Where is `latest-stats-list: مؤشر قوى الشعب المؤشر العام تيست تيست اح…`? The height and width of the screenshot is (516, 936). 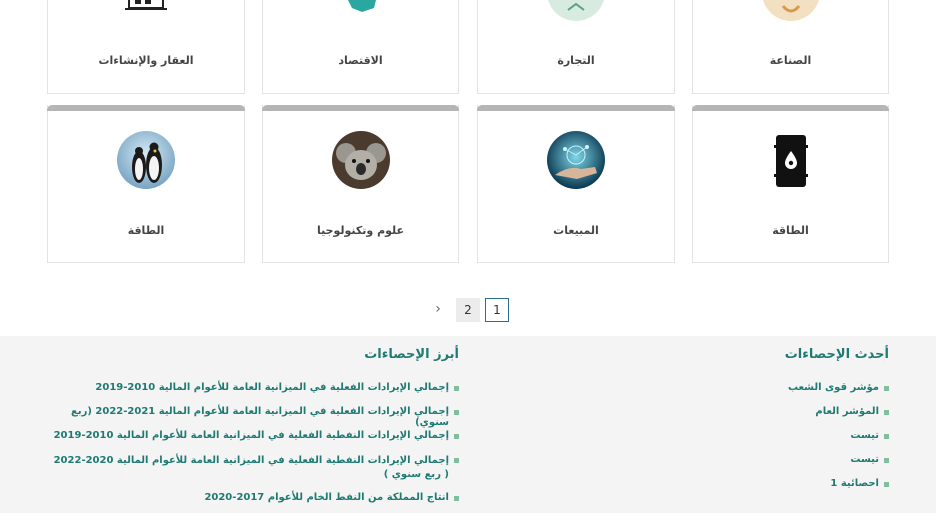 latest-stats-list: مؤشر قوى الشعب المؤشر العام تيست تيست اح… is located at coordinates (769, 442).